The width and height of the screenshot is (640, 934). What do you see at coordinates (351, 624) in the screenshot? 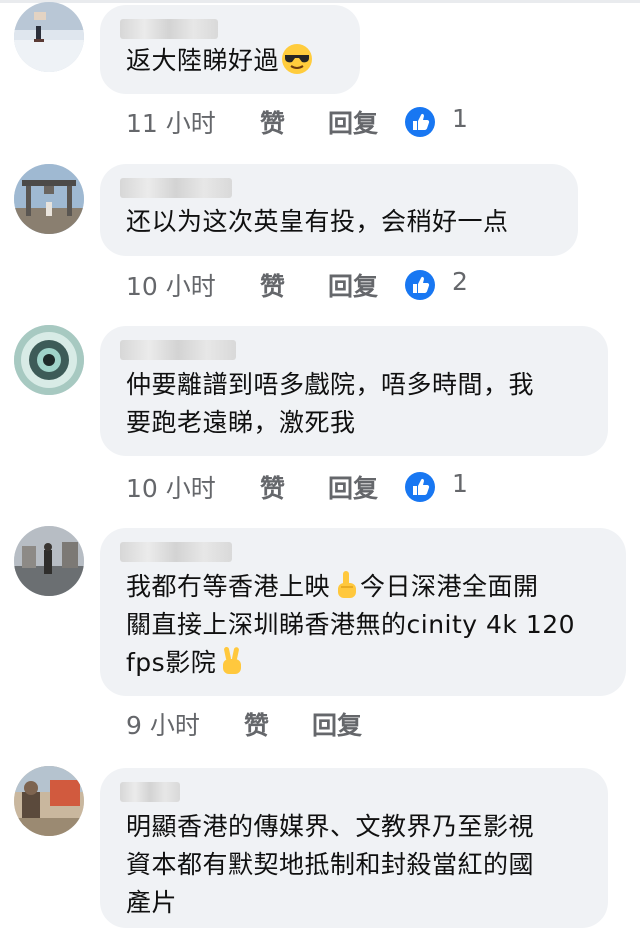
I see `comment-text-line-2: 關直接上深圳睇香港無的cinity 4k 120` at bounding box center [351, 624].